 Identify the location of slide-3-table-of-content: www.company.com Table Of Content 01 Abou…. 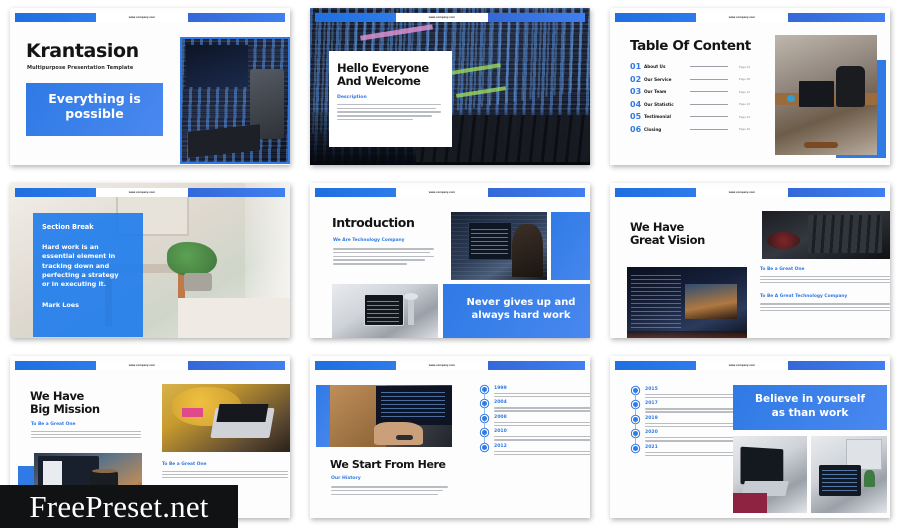
(750, 87).